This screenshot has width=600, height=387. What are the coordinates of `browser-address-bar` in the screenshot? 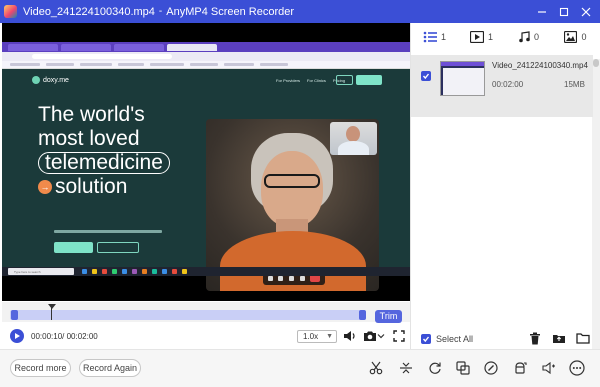 It's located at (206, 56).